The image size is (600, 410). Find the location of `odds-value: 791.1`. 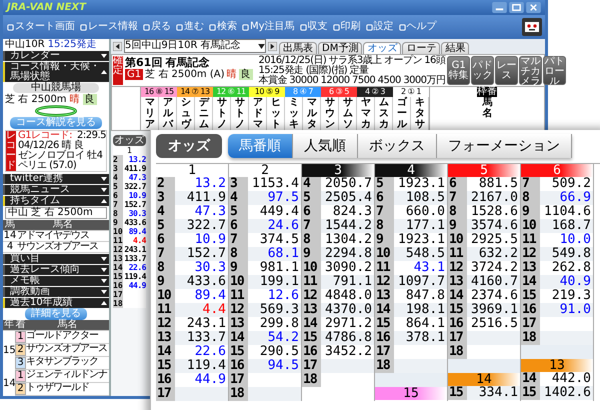

odds-value: 791.1 is located at coordinates (352, 282).